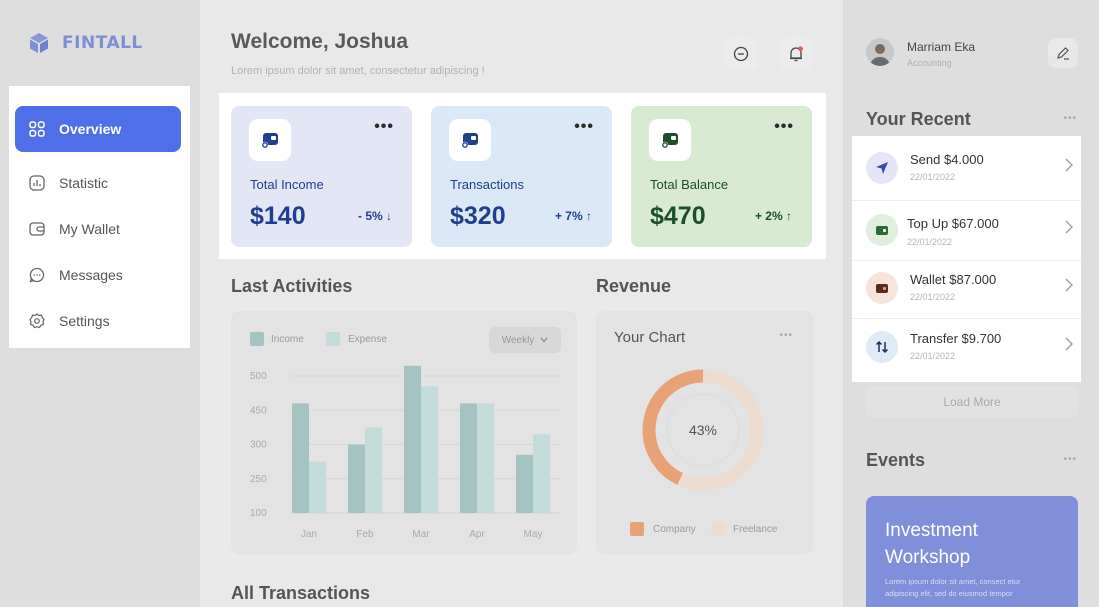  I want to click on sidebar-item-settings: Settings, so click(98, 321).